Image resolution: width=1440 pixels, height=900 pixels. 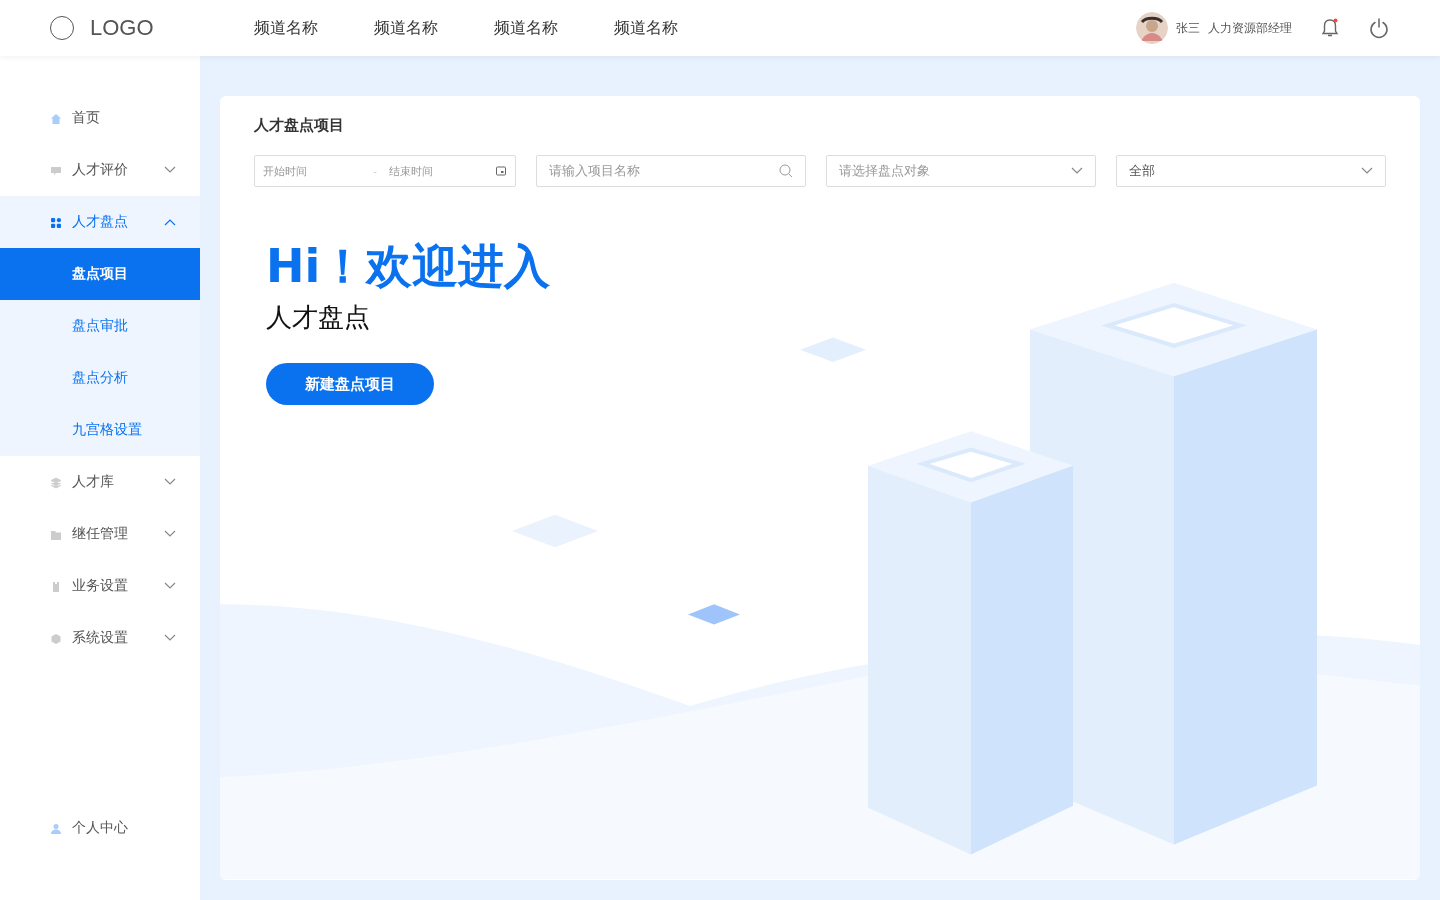 What do you see at coordinates (299, 125) in the screenshot?
I see `page-title: 人才盘点项目` at bounding box center [299, 125].